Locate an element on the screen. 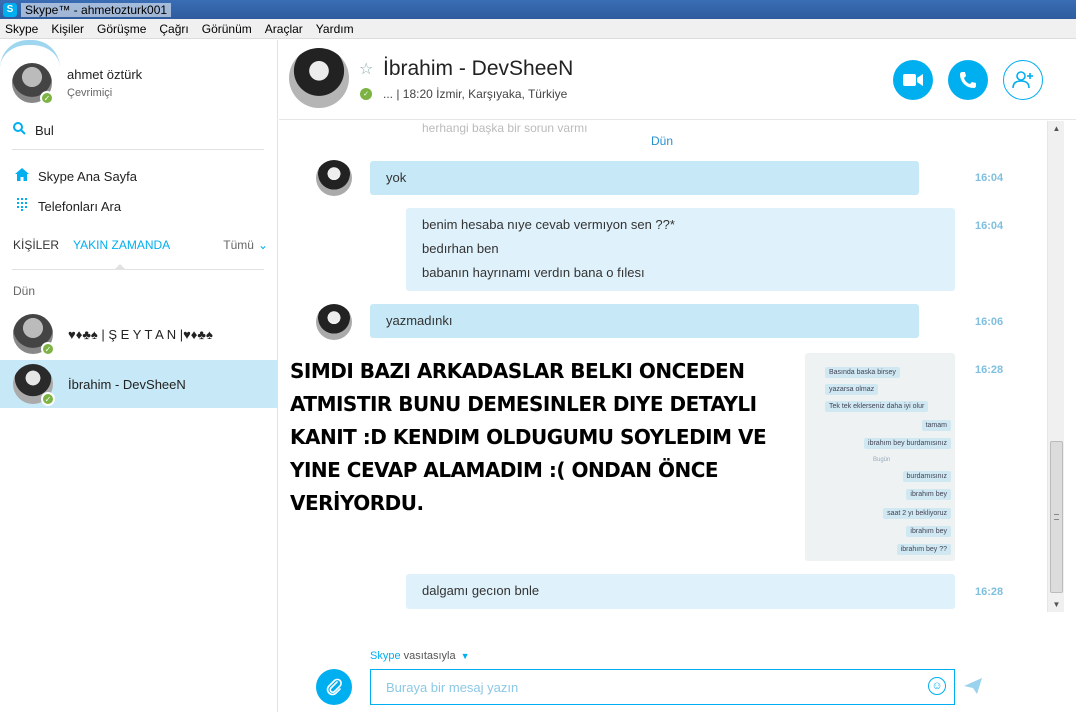  profile-card: ✓ ahmet öztürk Çevrimiçi is located at coordinates (77, 84).